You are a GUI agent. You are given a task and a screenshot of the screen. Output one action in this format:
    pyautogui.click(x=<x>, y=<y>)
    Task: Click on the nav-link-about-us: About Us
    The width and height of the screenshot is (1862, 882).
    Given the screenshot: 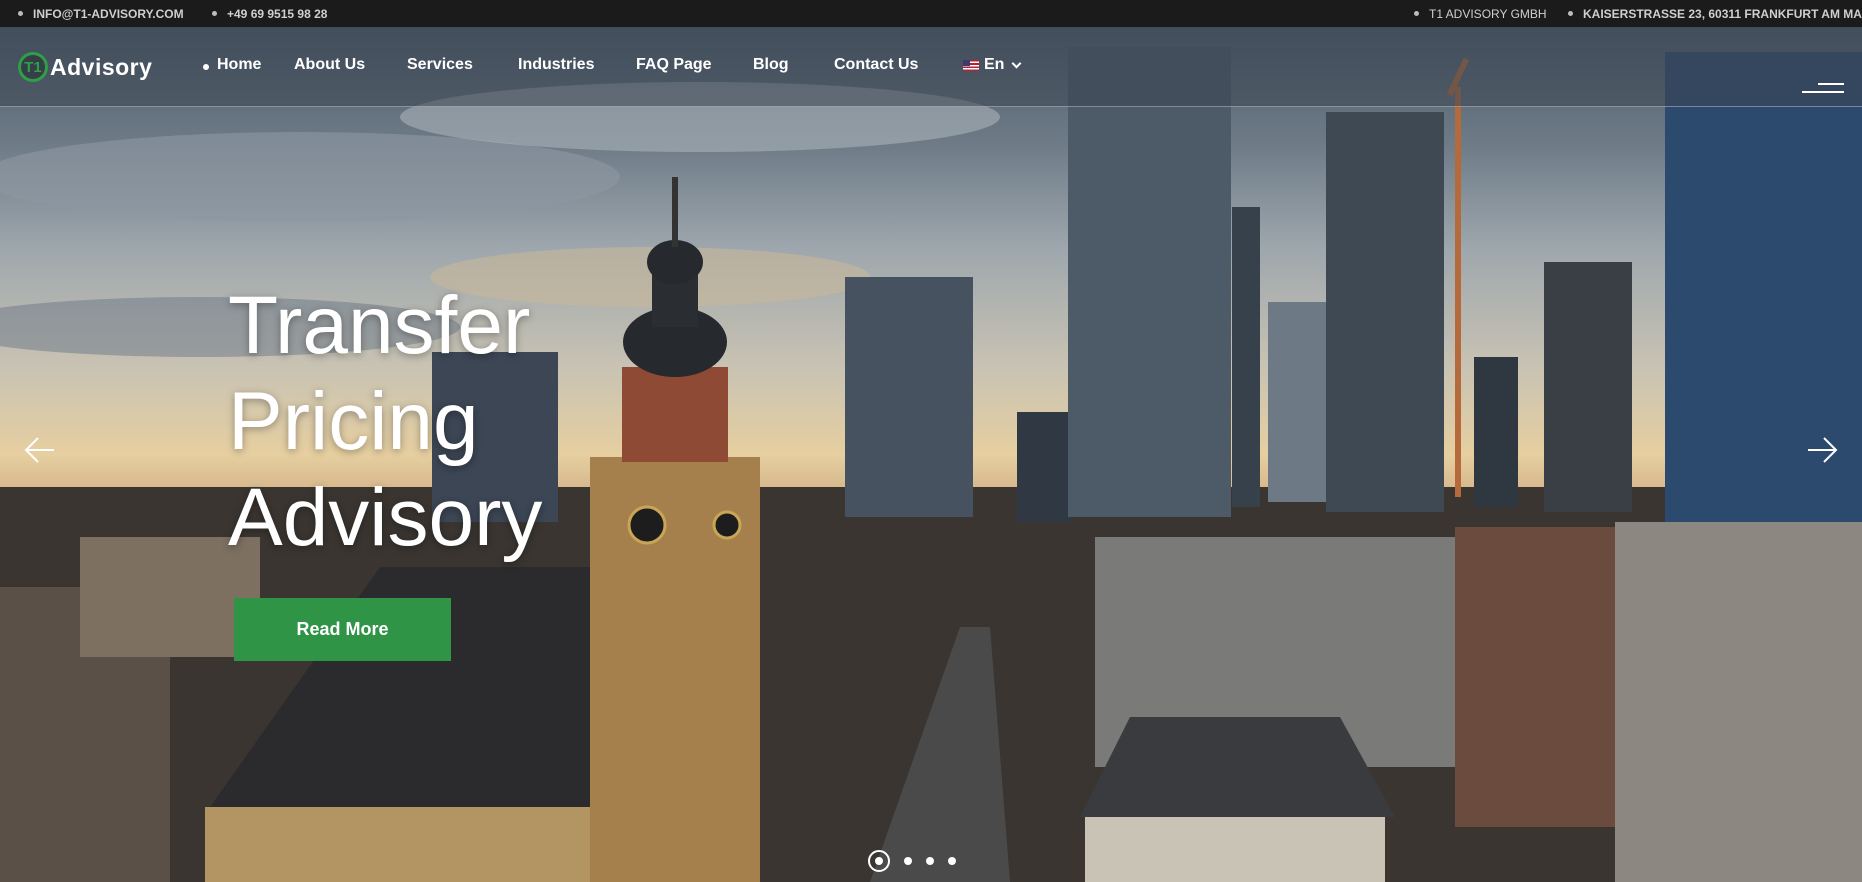 What is the action you would take?
    pyautogui.click(x=329, y=65)
    